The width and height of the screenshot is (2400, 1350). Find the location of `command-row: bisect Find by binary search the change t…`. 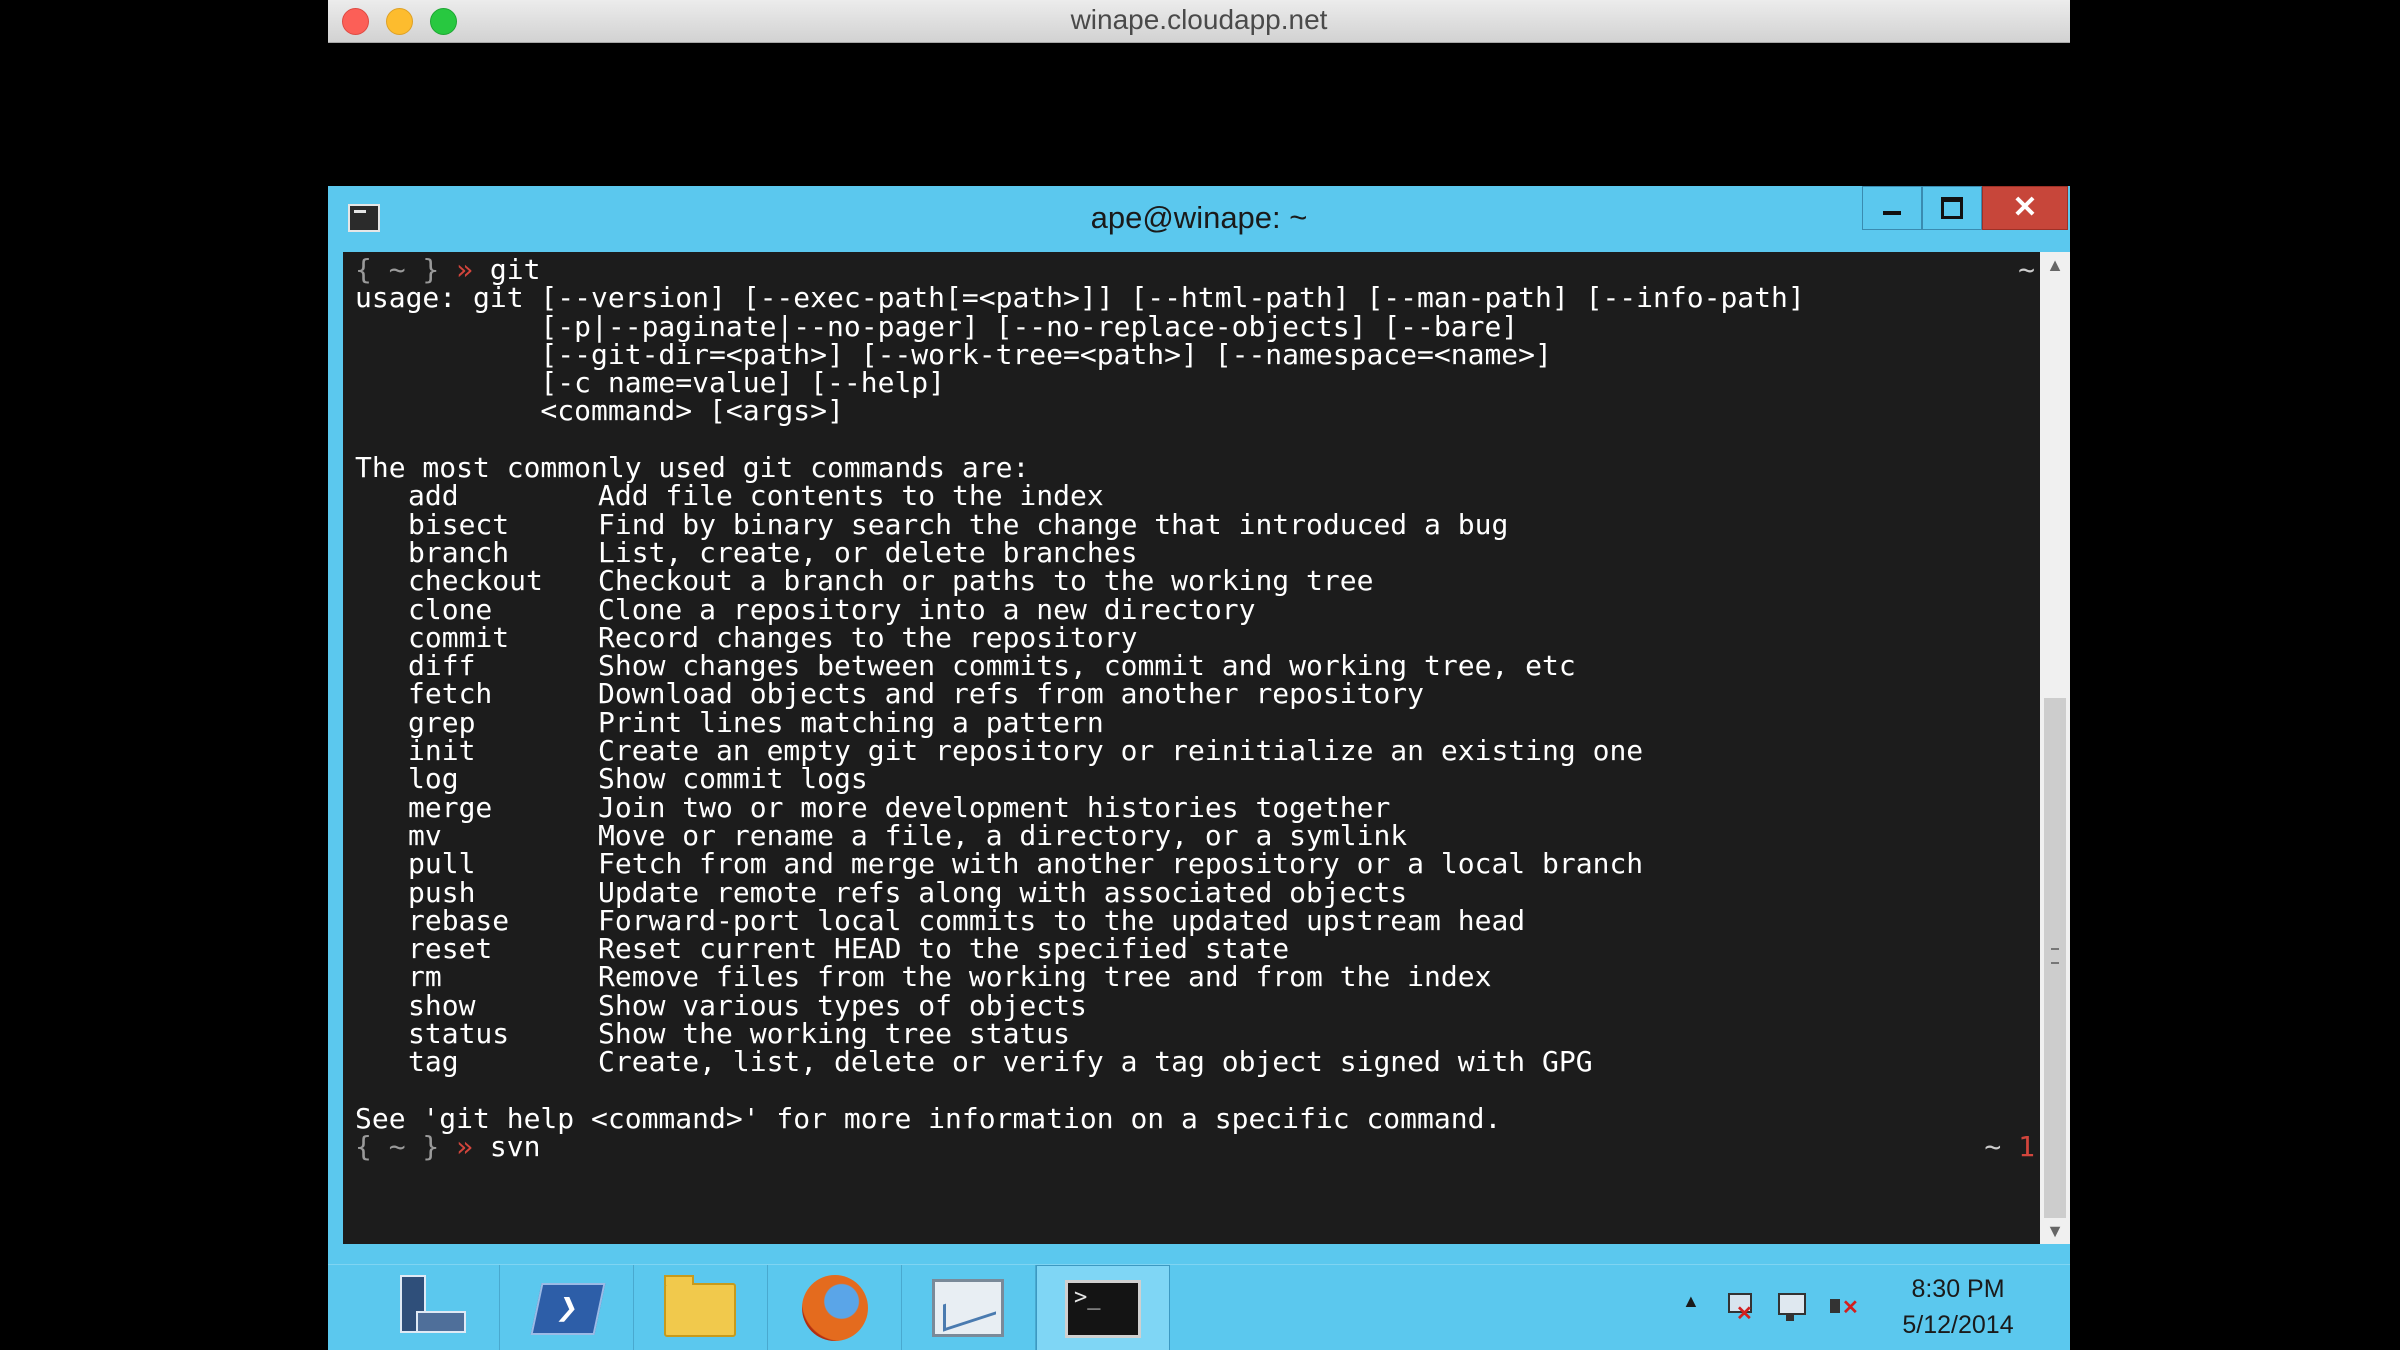

command-row: bisect Find by binary search the change t… is located at coordinates (1195, 524).